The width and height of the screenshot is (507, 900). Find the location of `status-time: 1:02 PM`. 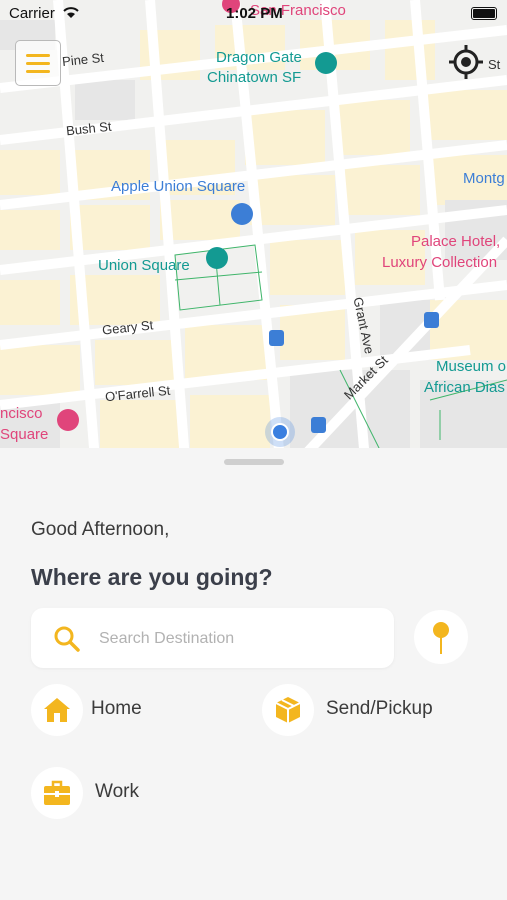

status-time: 1:02 PM is located at coordinates (254, 13).